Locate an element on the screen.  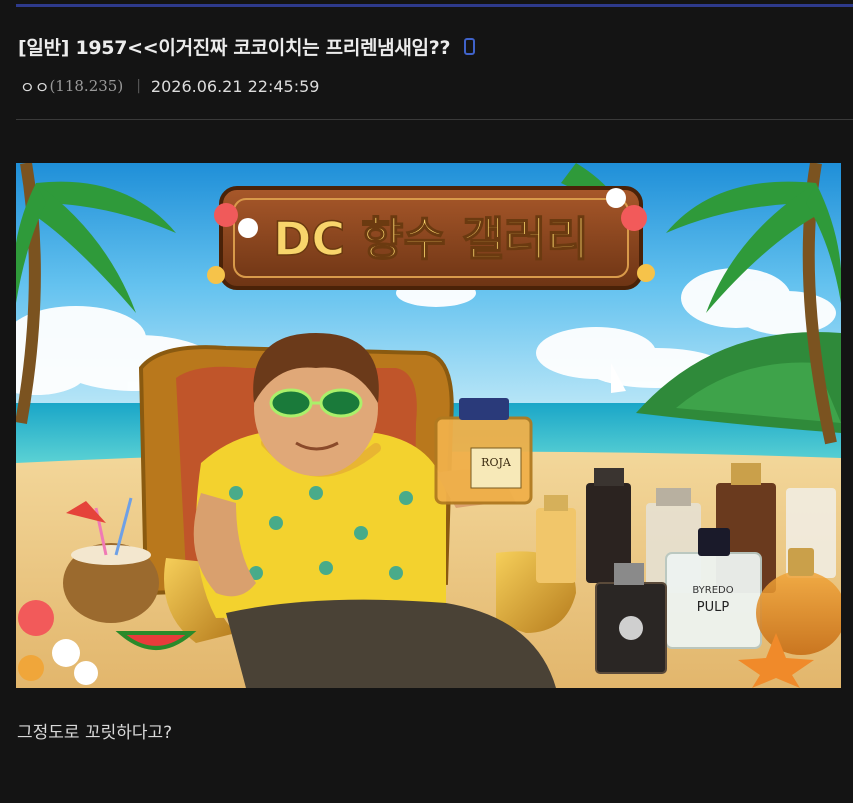
post-meta: ㅇㅇ (118.235) | 2026.06.21 22:45:59 is located at coordinates (169, 86).